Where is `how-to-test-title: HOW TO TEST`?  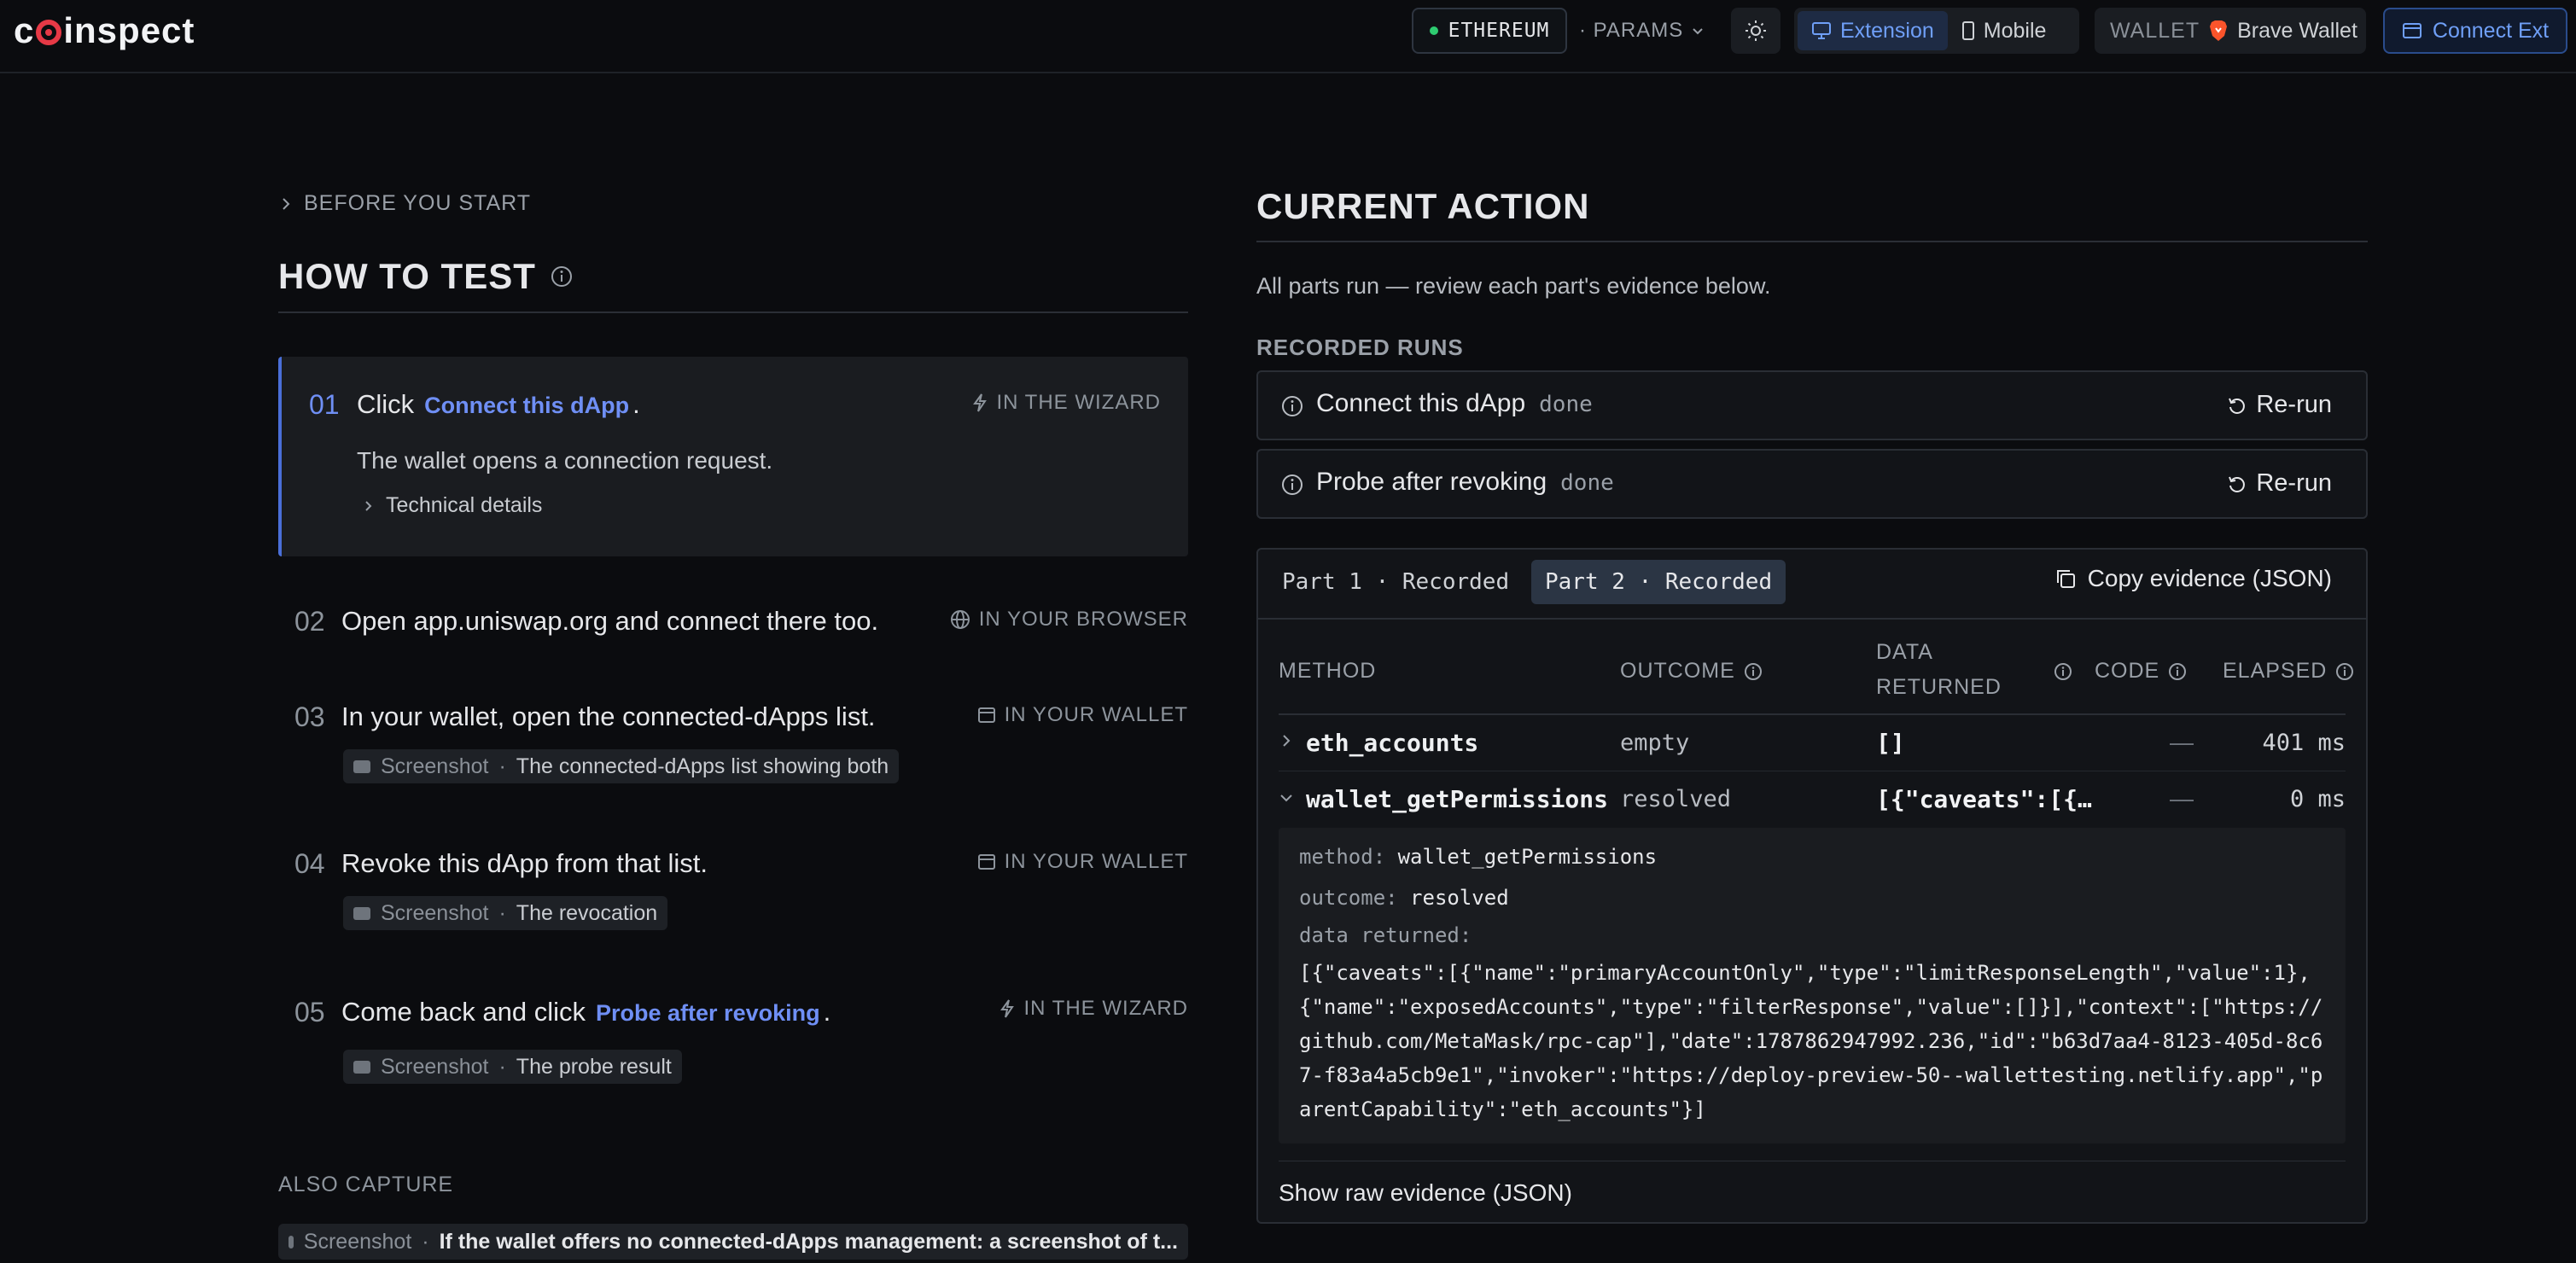
how-to-test-title: HOW TO TEST is located at coordinates (407, 276).